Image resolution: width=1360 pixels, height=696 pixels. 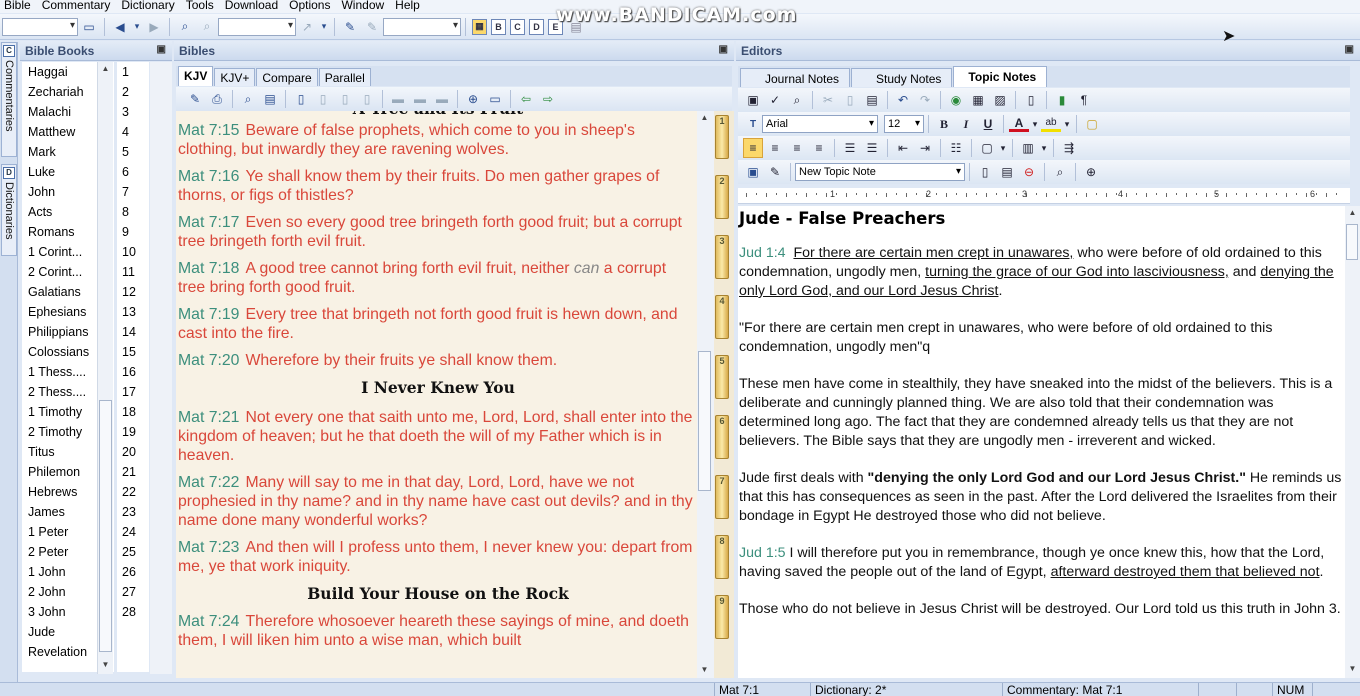 I want to click on copy-all-icon: ▯, so click(x=367, y=99).